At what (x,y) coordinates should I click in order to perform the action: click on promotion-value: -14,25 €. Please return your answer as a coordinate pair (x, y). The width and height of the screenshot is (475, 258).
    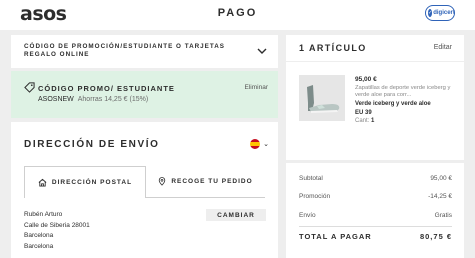
    Looking at the image, I should click on (440, 196).